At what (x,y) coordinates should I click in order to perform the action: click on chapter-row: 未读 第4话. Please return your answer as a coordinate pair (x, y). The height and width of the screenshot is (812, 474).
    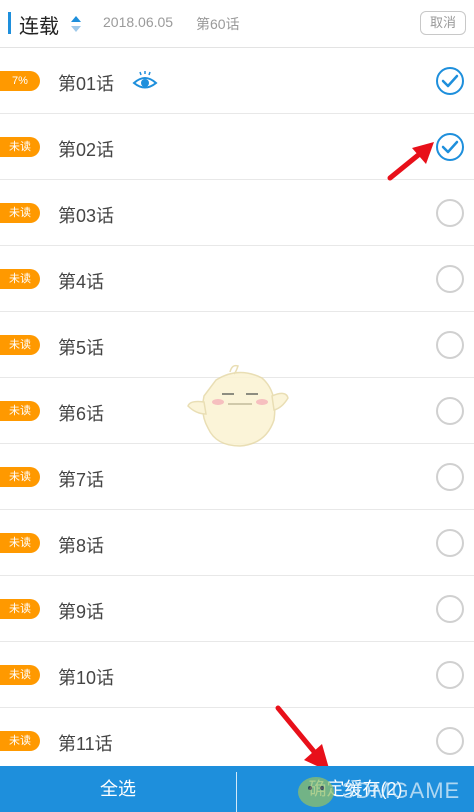
    Looking at the image, I should click on (237, 279).